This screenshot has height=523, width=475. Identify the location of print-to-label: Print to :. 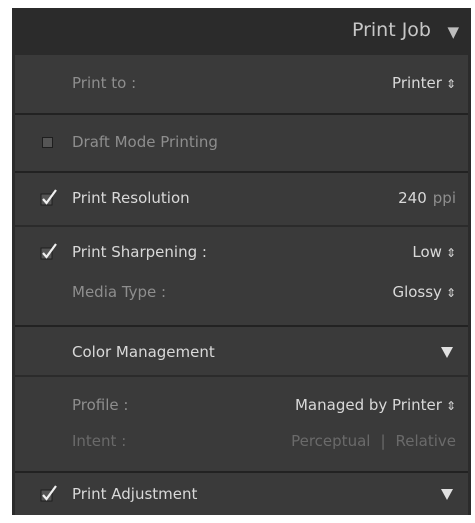
(104, 83).